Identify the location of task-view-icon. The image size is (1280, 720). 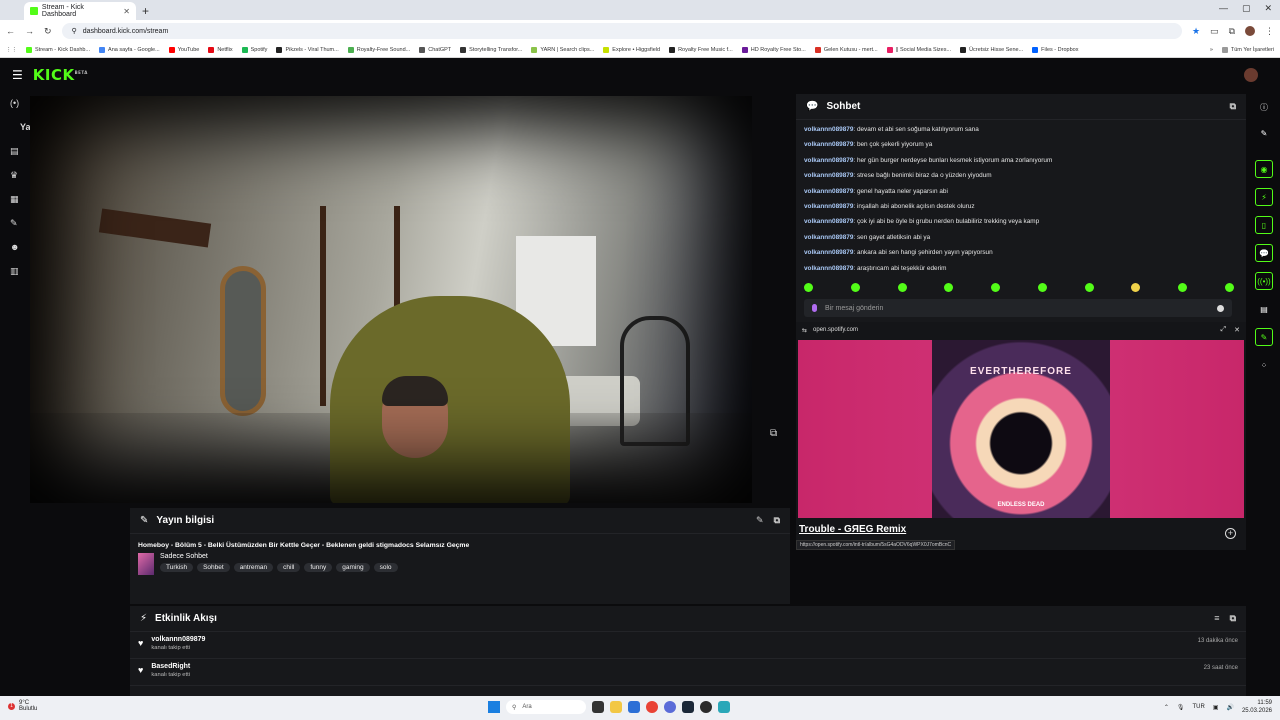
(598, 707).